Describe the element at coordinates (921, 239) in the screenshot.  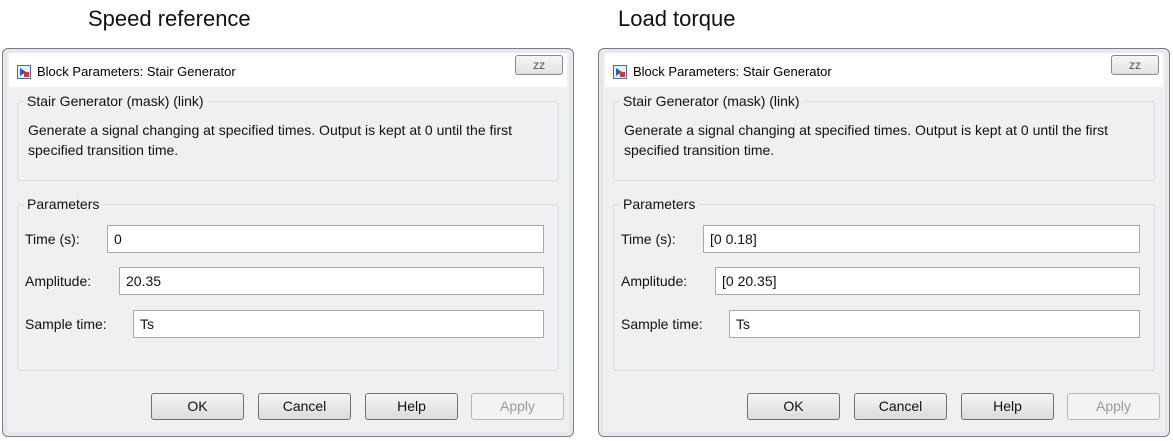
I see `time-field: [0 0.18]` at that location.